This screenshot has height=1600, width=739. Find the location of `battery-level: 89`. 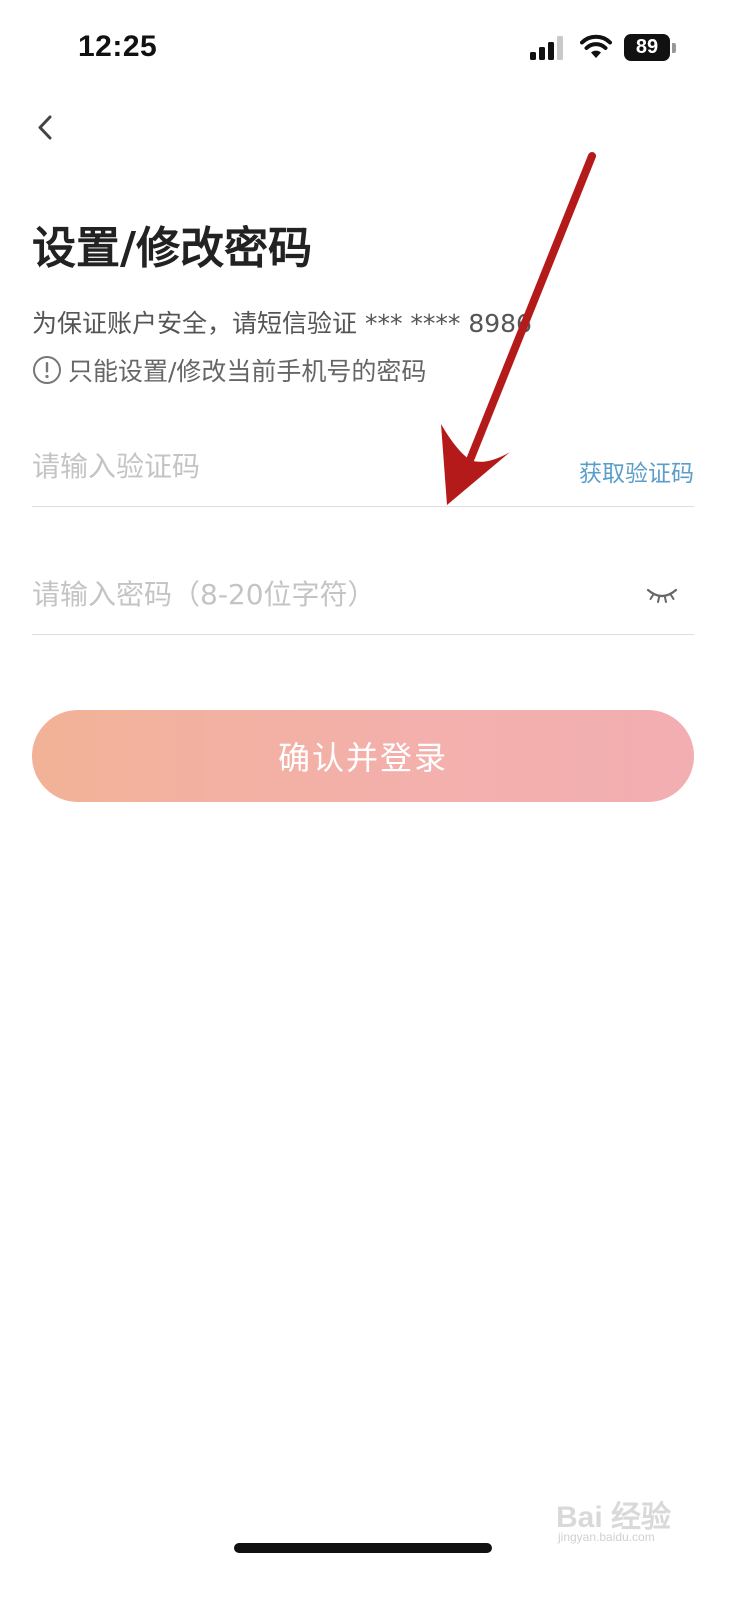

battery-level: 89 is located at coordinates (647, 47).